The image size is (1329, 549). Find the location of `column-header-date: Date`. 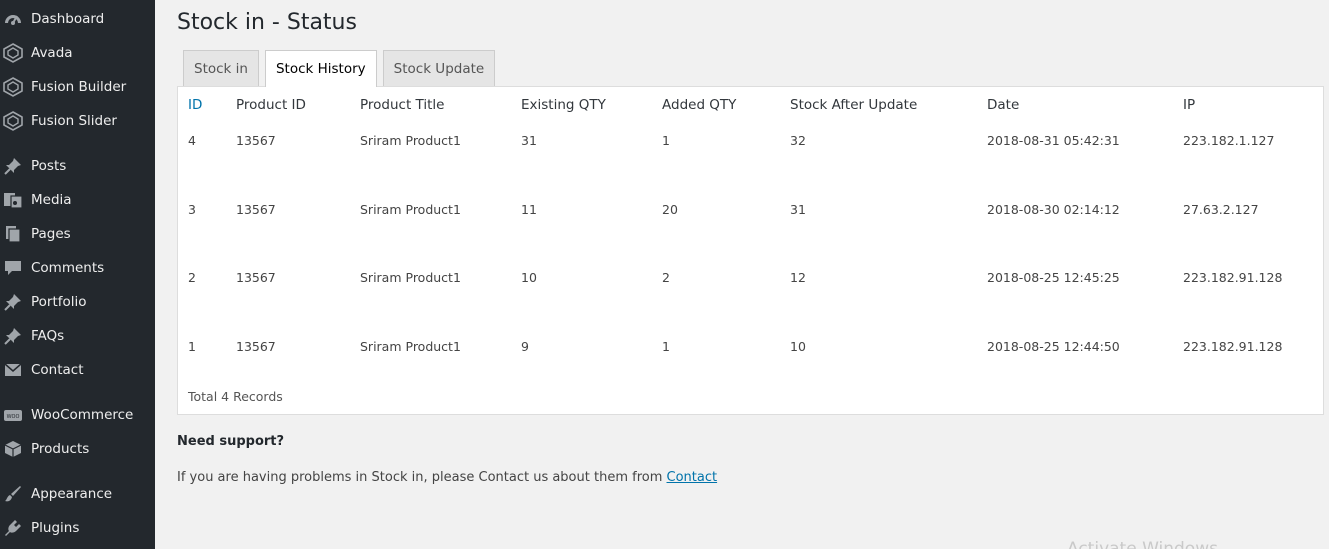

column-header-date: Date is located at coordinates (1003, 105).